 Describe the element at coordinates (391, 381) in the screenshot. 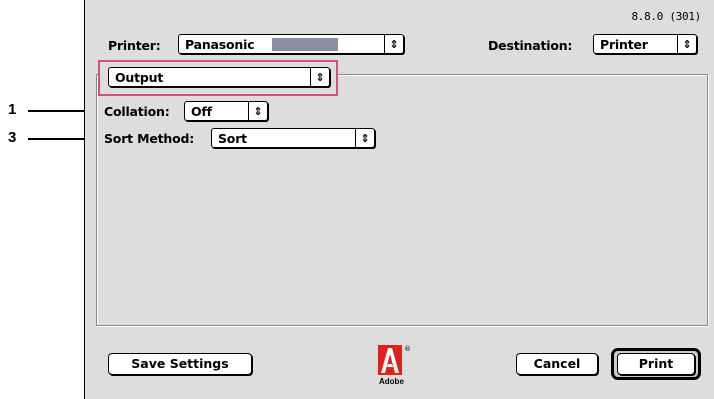

I see `adobe-logo-text: Adobe` at that location.